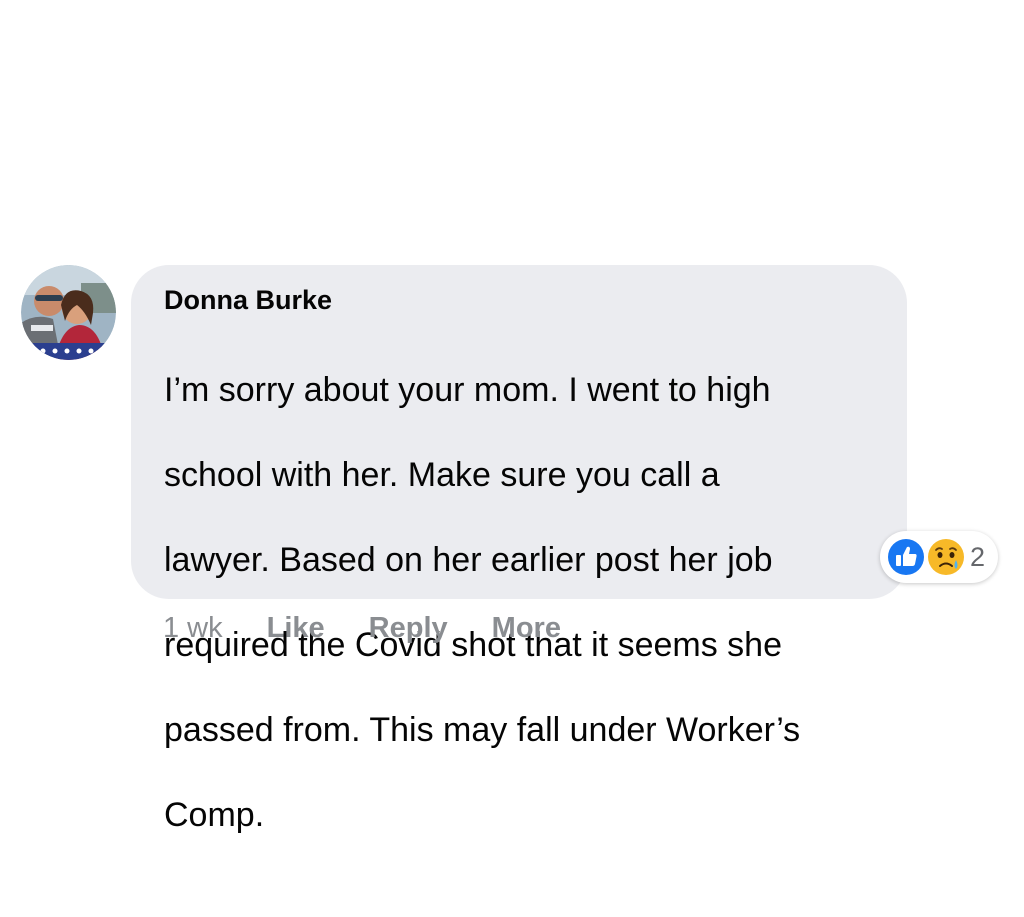 This screenshot has height=917, width=1024. What do you see at coordinates (526, 628) in the screenshot?
I see `more-button: More` at bounding box center [526, 628].